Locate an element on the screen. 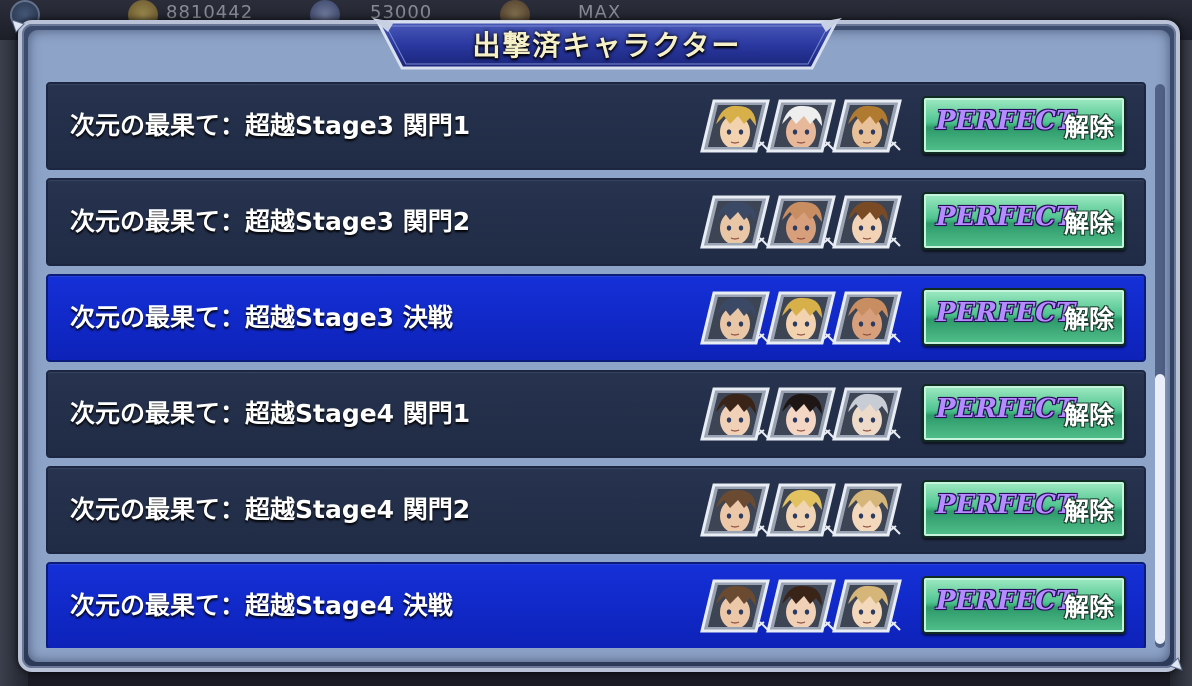 Image resolution: width=1192 pixels, height=686 pixels. scrollbar-thumb is located at coordinates (1160, 509).